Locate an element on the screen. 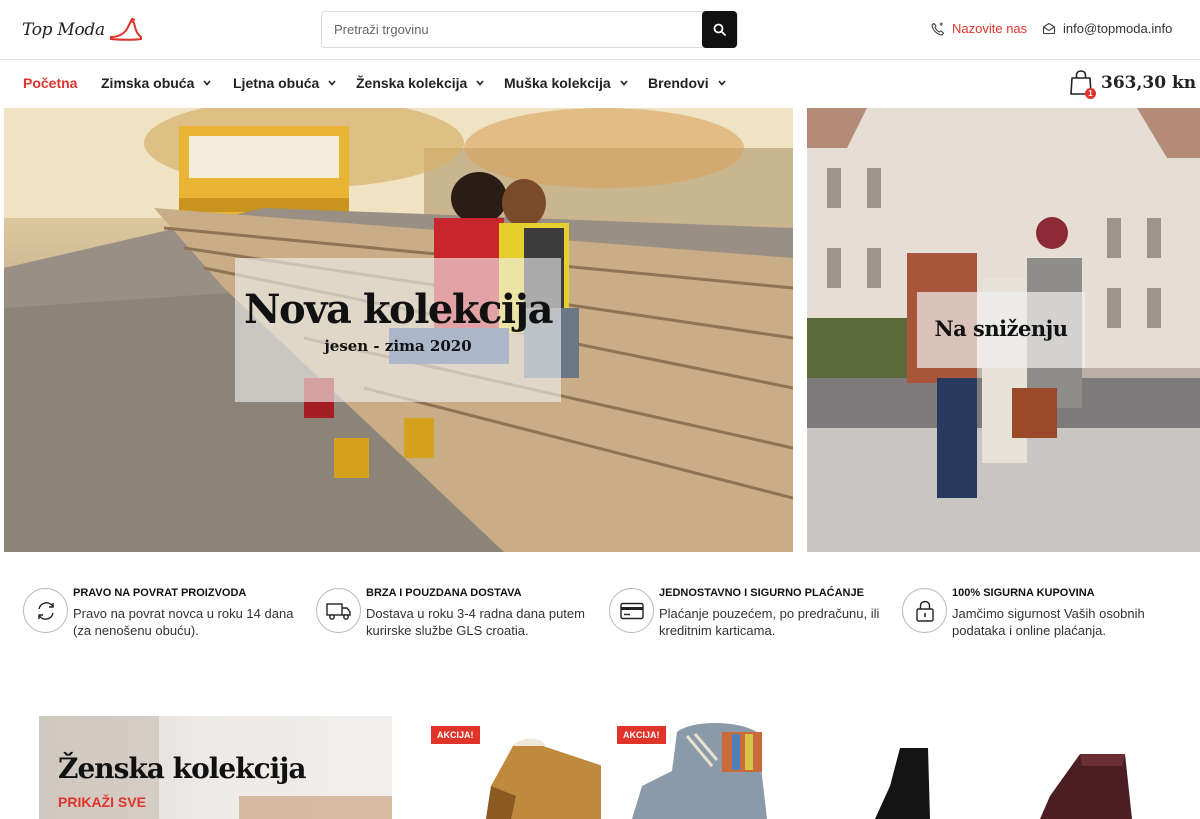 The width and height of the screenshot is (1200, 819). top-header: Top Moda Nazovite nas info@topmoda.info is located at coordinates (600, 30).